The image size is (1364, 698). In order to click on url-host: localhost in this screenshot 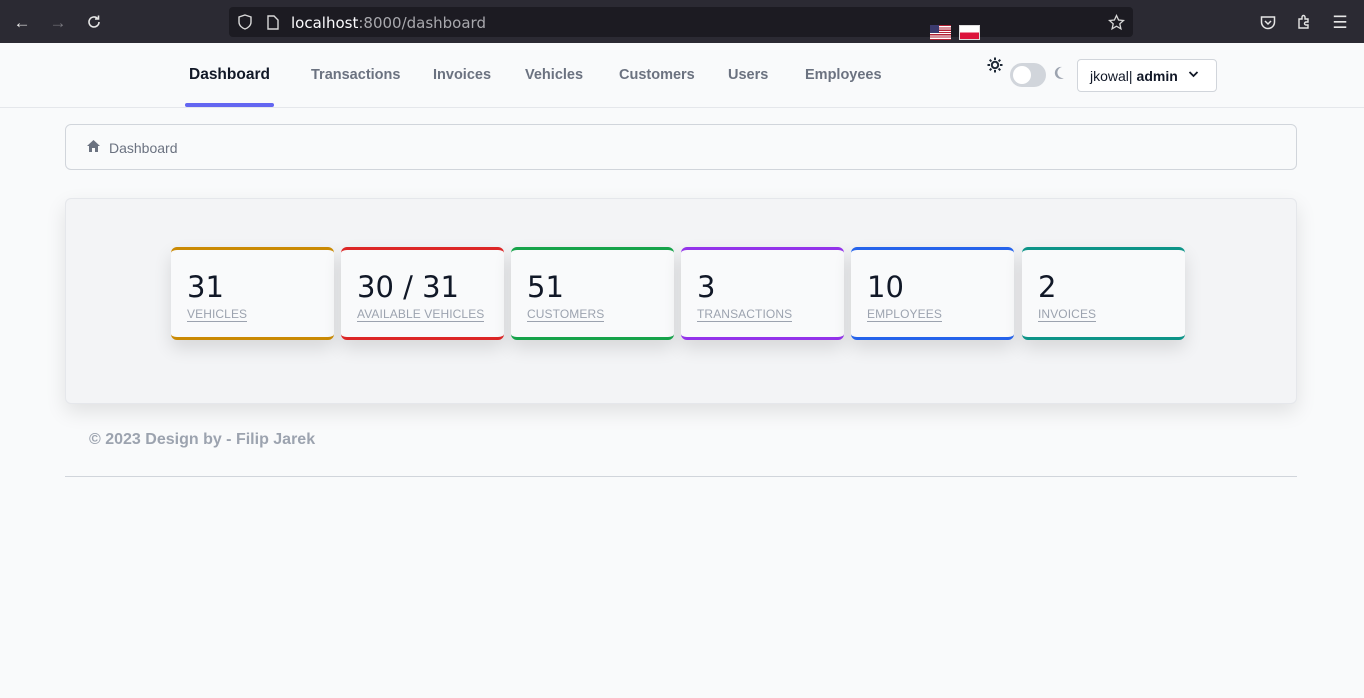, I will do `click(325, 23)`.